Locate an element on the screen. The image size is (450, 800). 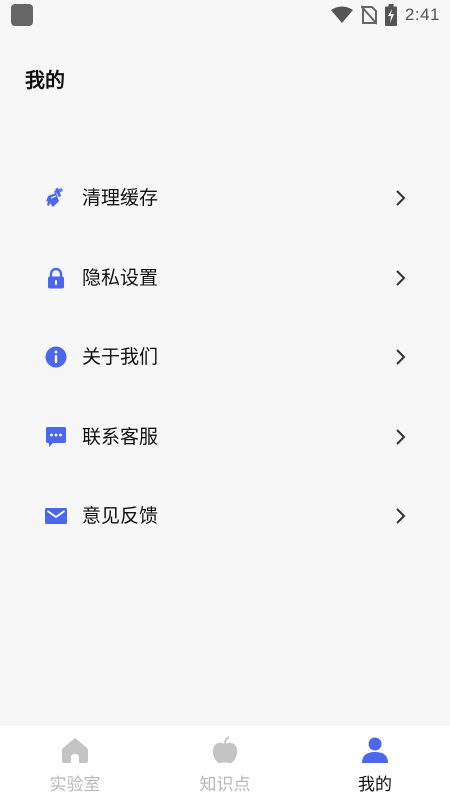
broom-icon is located at coordinates (54, 197).